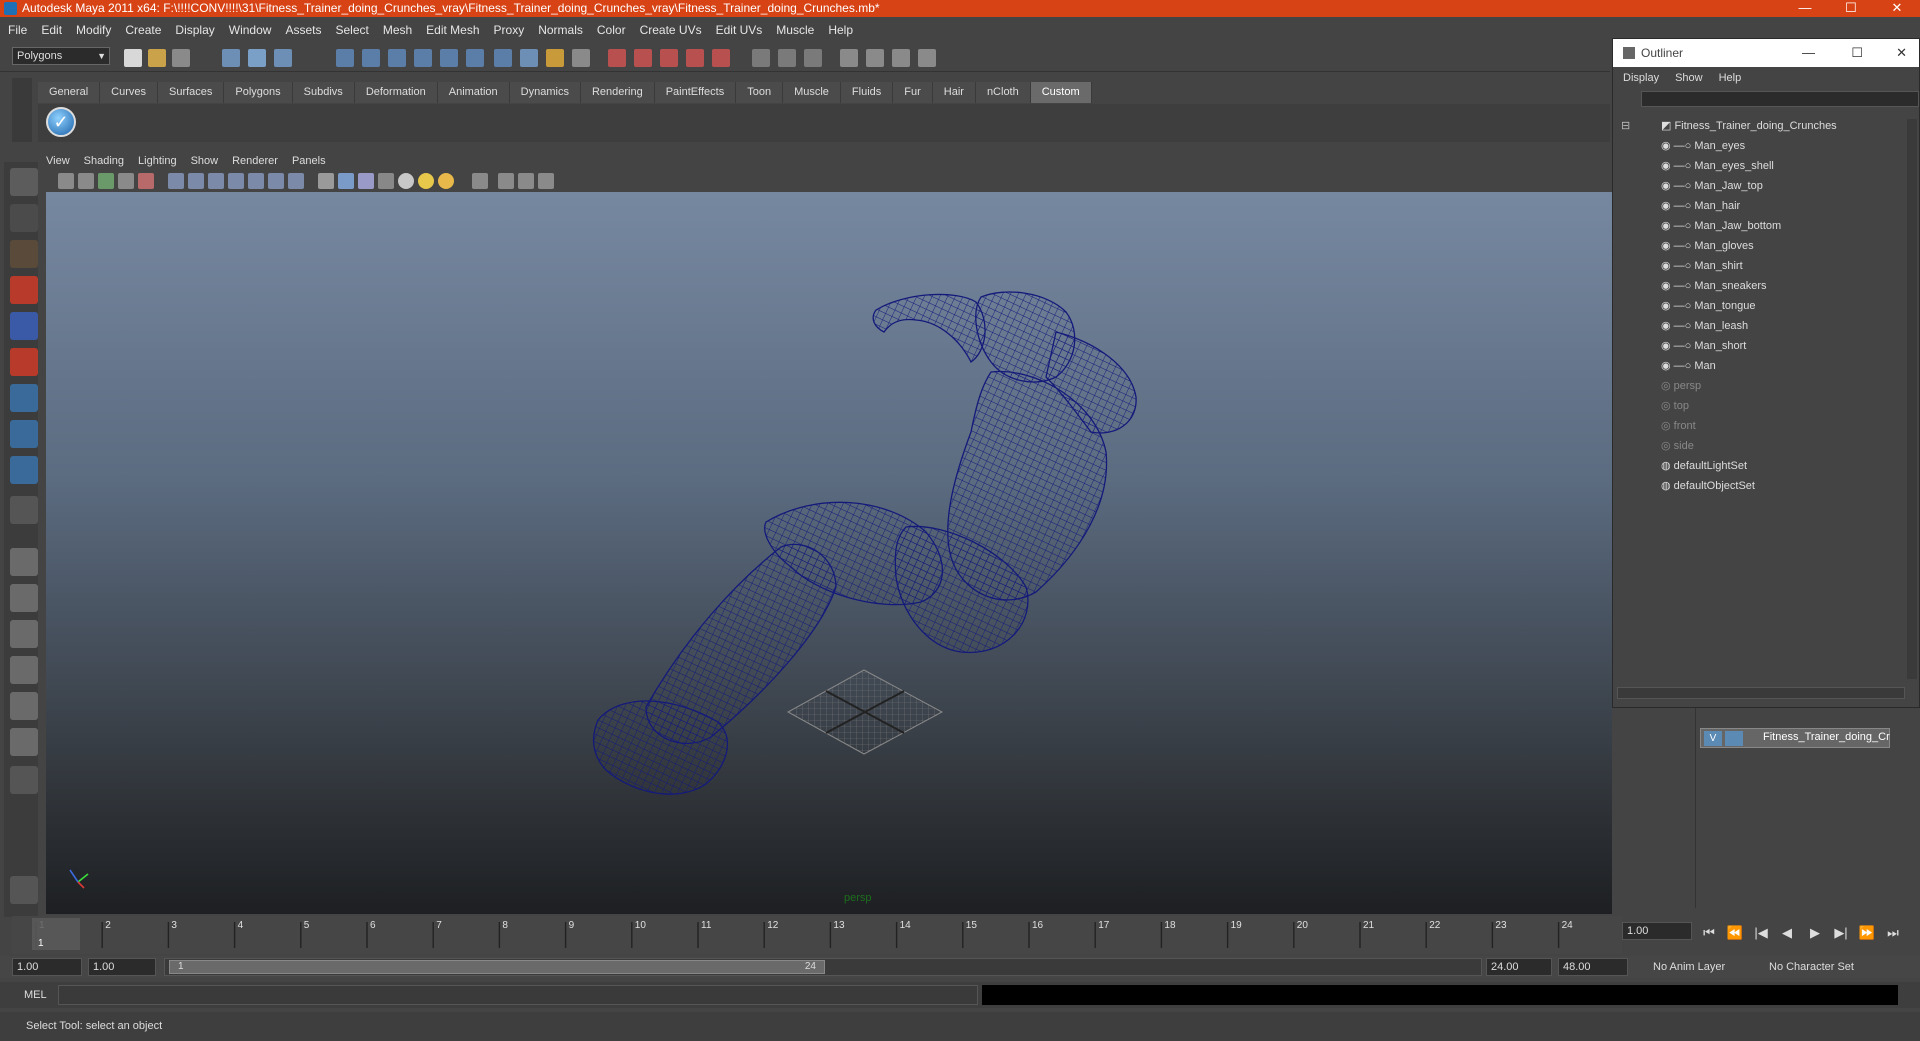 The width and height of the screenshot is (1920, 1041). I want to click on layer-visibility-toggle: V, so click(1713, 738).